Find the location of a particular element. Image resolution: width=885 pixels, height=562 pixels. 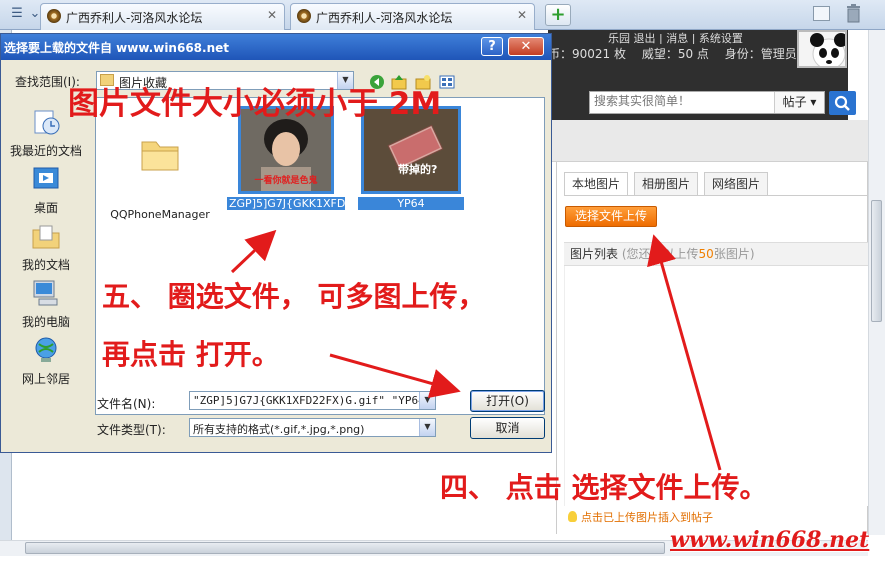

file-item-folder: QQPhoneManager is located at coordinates (160, 163).